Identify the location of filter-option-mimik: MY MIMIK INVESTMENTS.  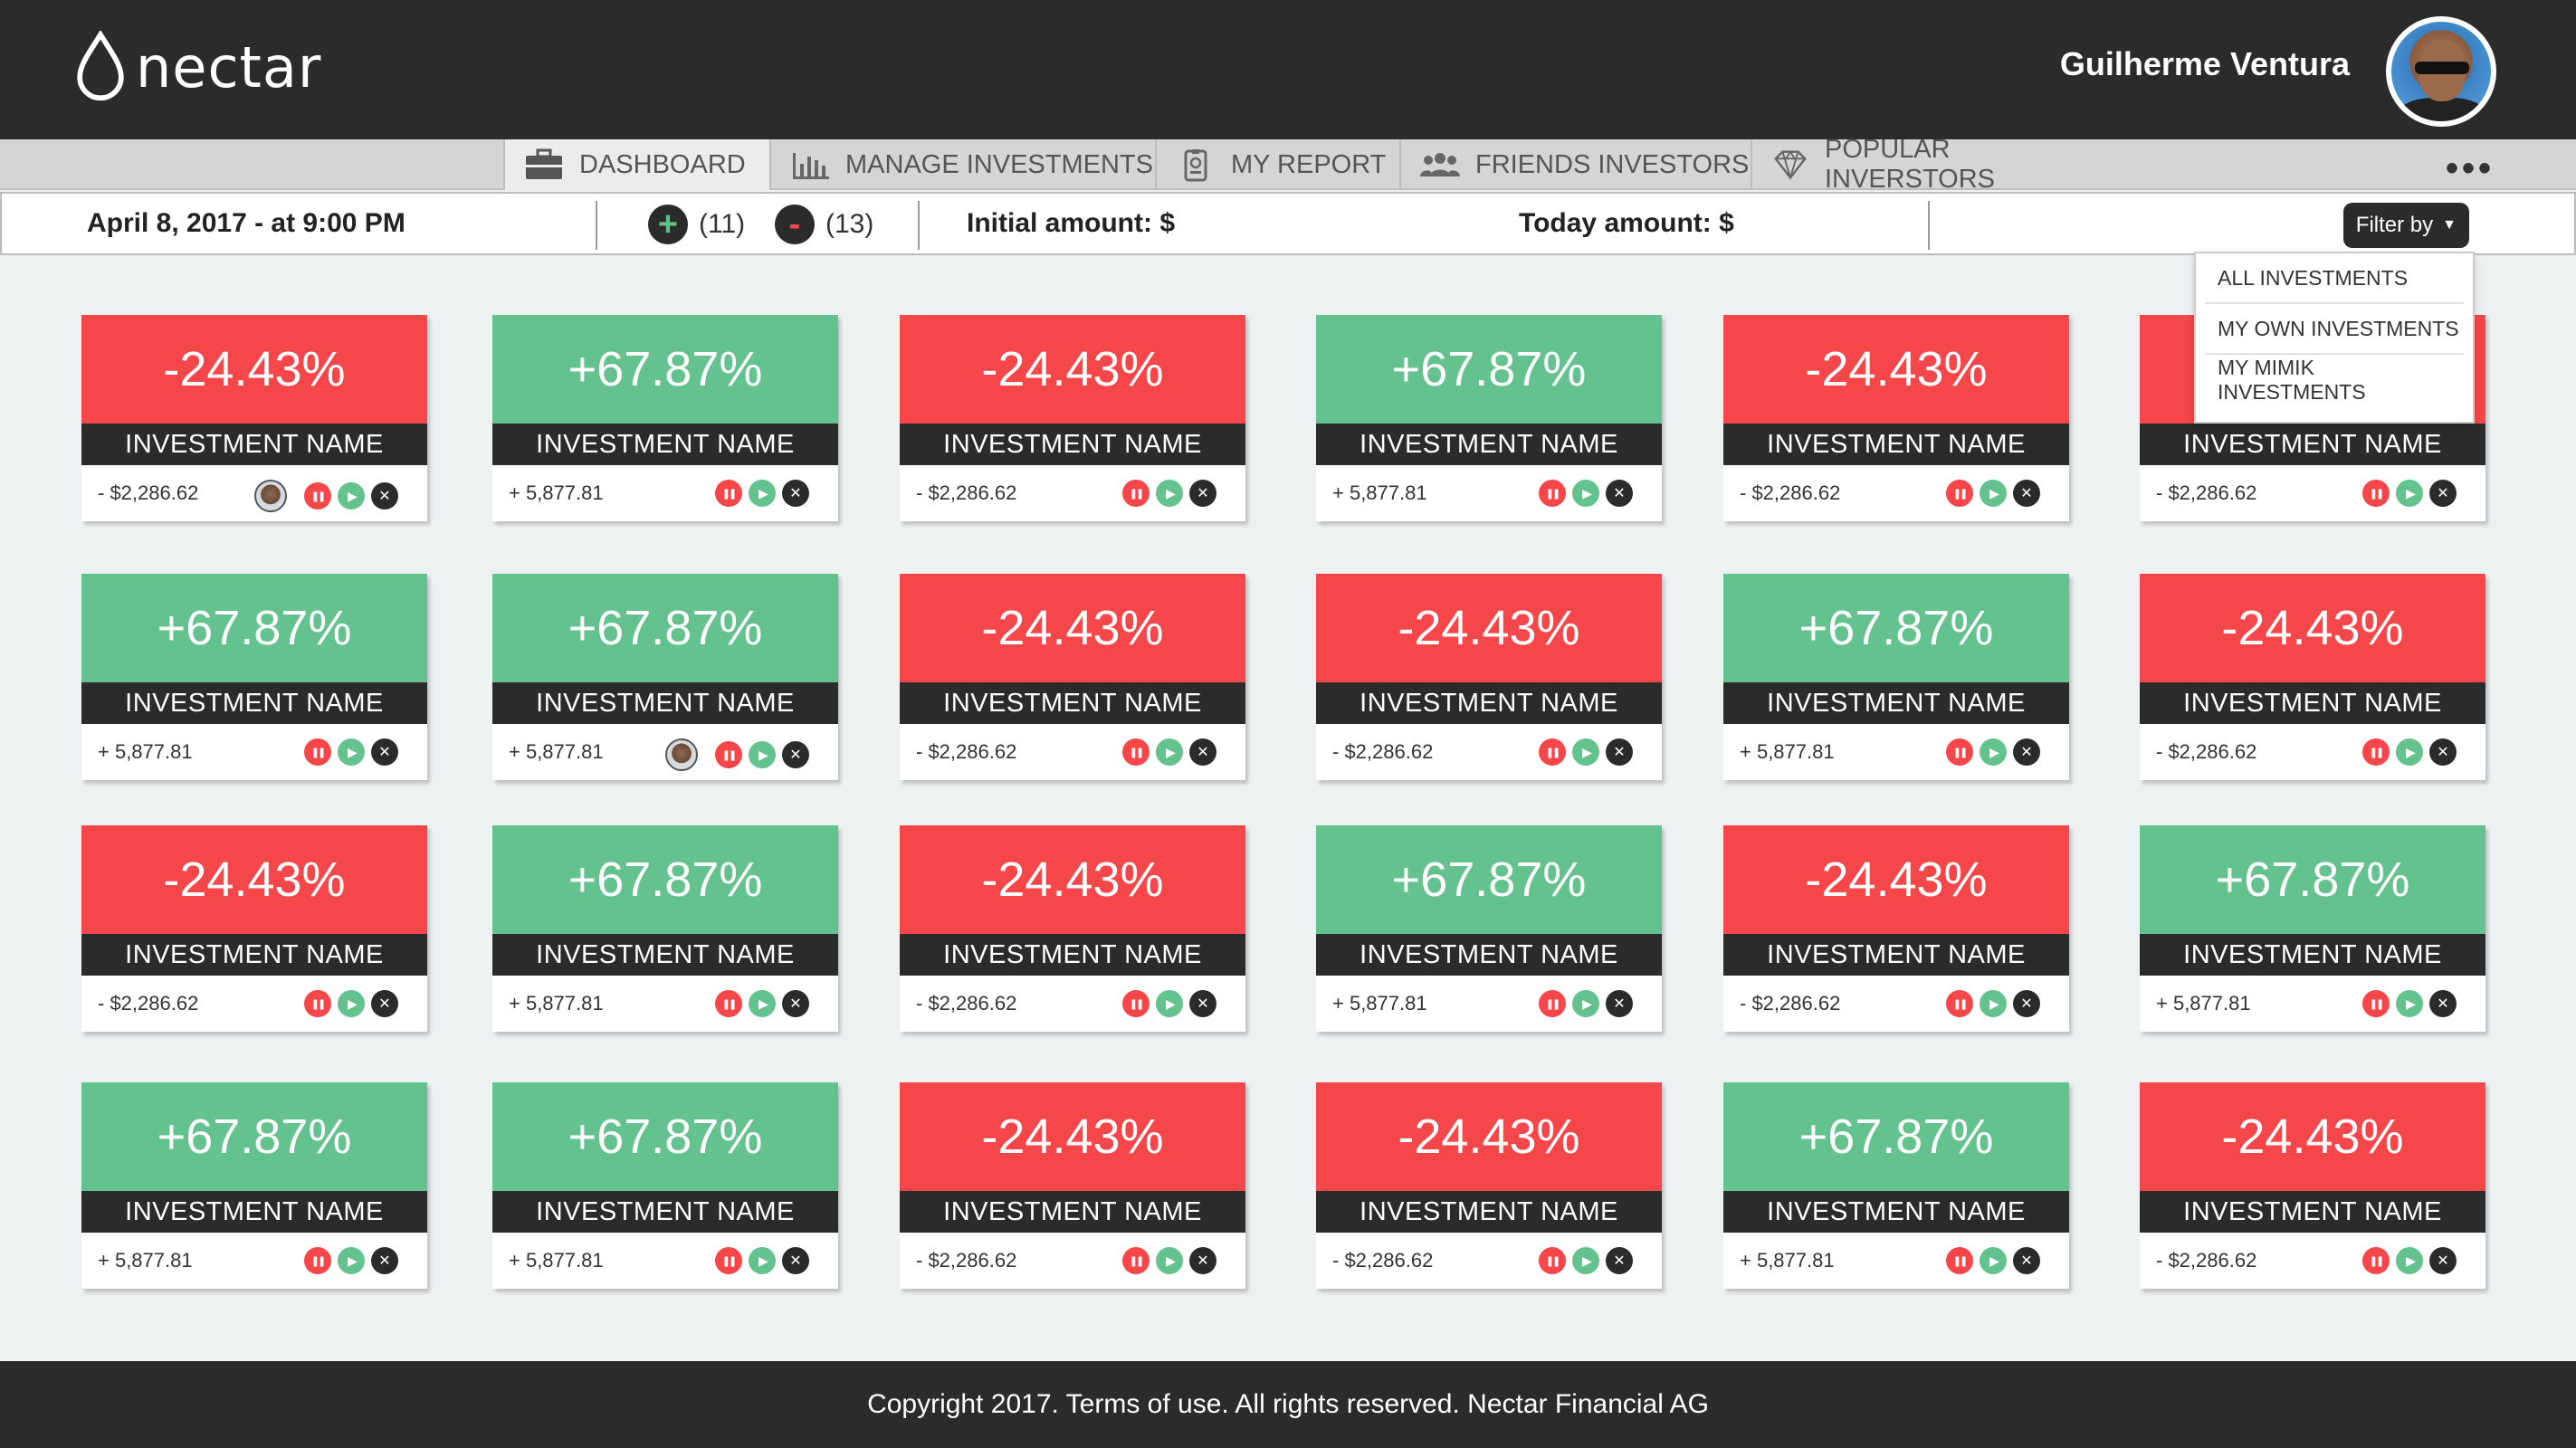
(2335, 380).